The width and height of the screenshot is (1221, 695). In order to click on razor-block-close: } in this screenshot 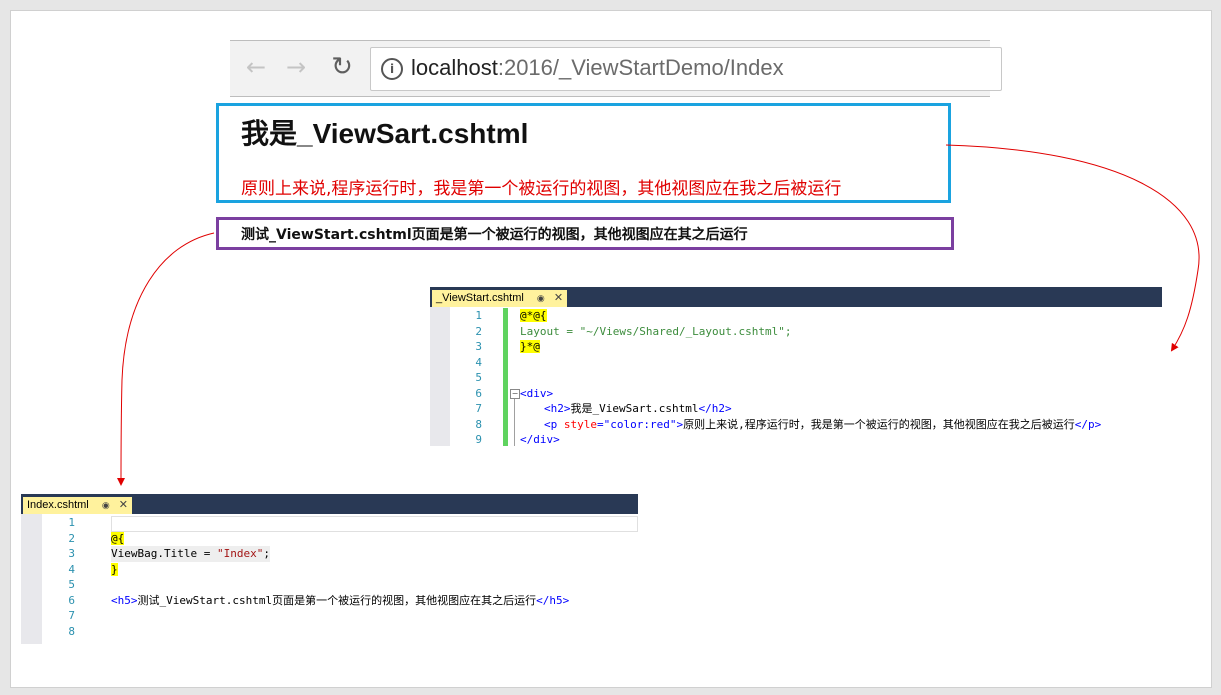, I will do `click(114, 569)`.